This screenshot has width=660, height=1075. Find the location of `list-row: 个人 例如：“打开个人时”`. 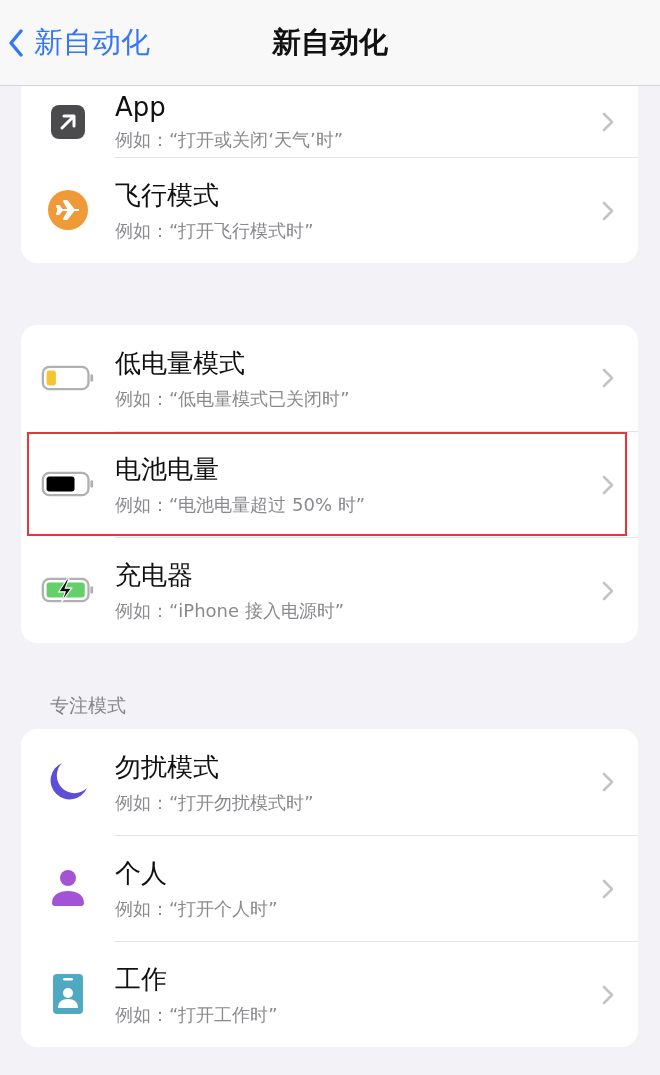

list-row: 个人 例如：“打开个人时” is located at coordinates (329, 888).